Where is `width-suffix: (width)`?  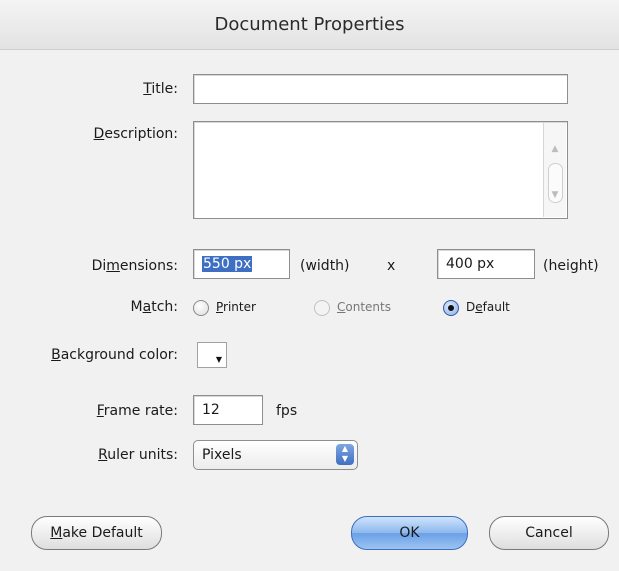
width-suffix: (width) is located at coordinates (325, 266).